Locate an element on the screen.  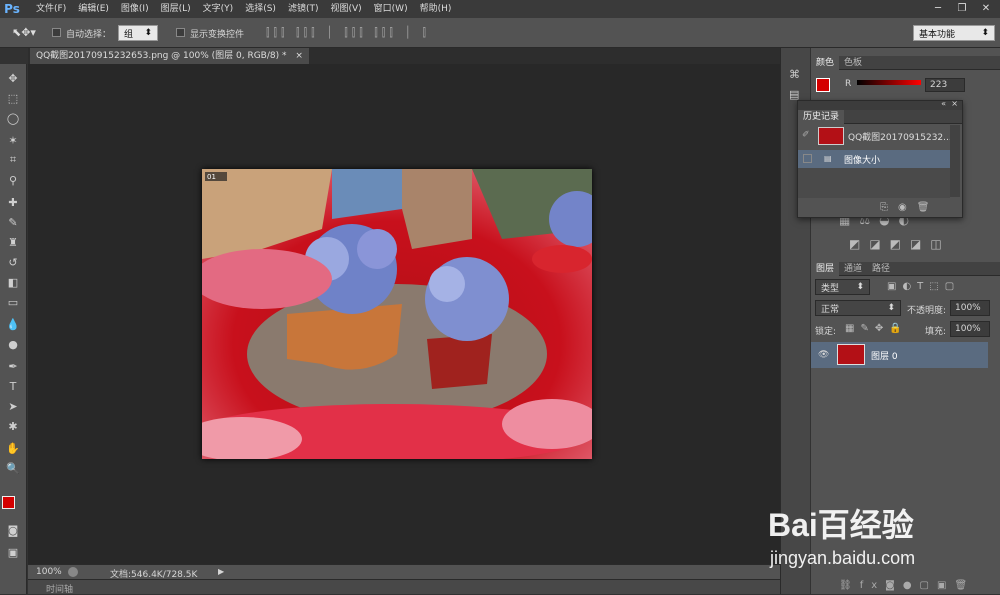
adjustment-icons-row2: ◩◪◩◪◫ is located at coordinates (900, 244).